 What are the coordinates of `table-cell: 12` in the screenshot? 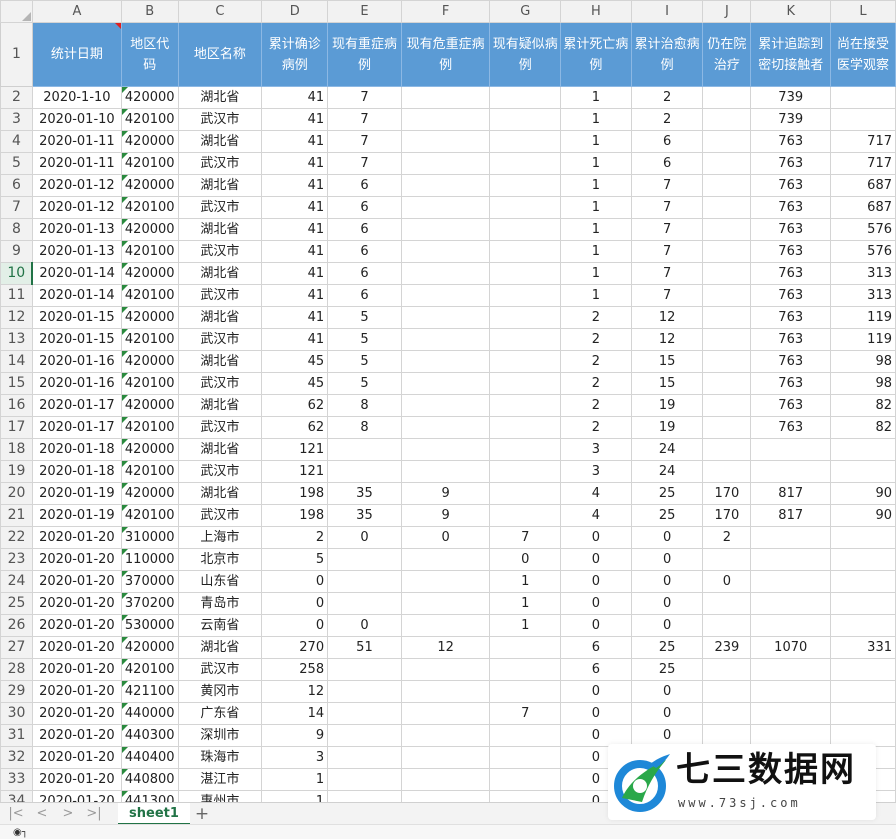 It's located at (667, 339).